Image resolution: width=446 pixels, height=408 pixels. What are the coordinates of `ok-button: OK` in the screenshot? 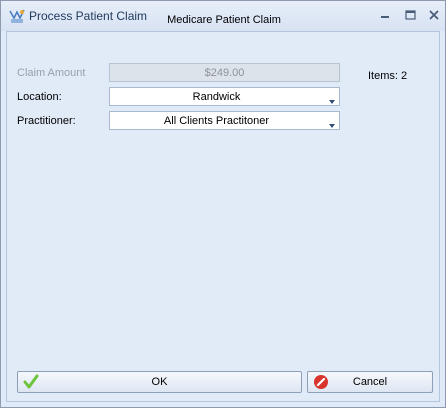 It's located at (159, 382).